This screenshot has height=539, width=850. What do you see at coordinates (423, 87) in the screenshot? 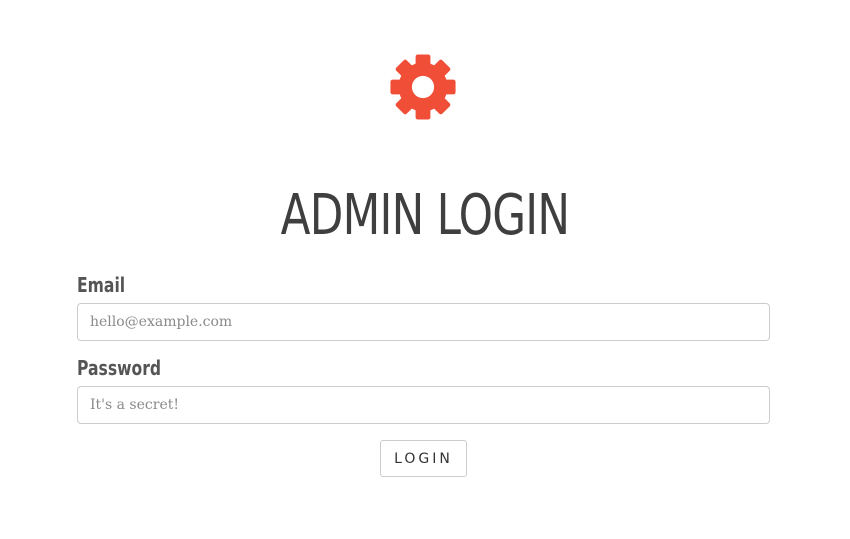
I see `gear-icon` at bounding box center [423, 87].